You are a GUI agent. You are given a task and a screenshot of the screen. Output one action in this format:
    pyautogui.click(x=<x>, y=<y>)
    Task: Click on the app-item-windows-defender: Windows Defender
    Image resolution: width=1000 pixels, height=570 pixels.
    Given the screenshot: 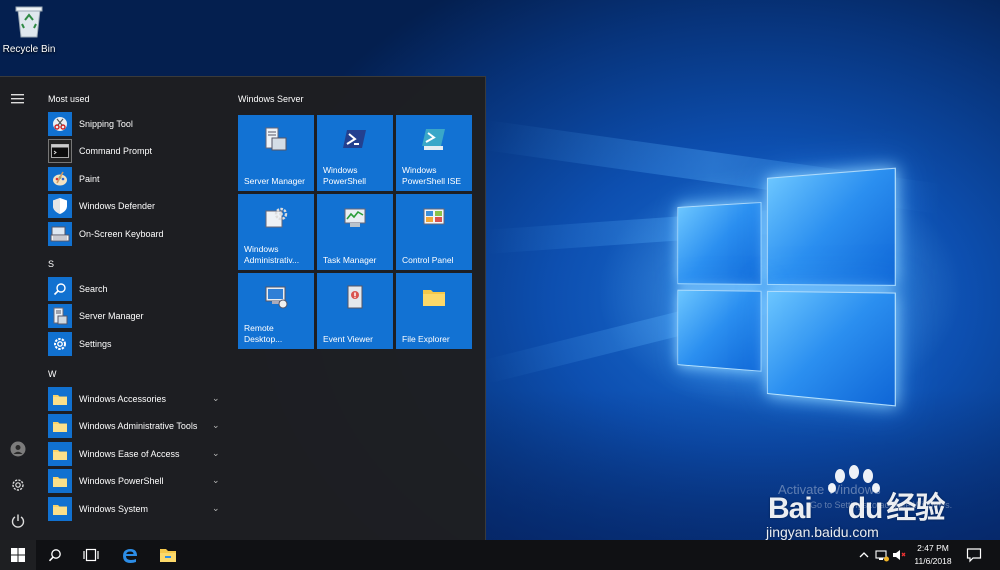 What is the action you would take?
    pyautogui.click(x=136, y=206)
    